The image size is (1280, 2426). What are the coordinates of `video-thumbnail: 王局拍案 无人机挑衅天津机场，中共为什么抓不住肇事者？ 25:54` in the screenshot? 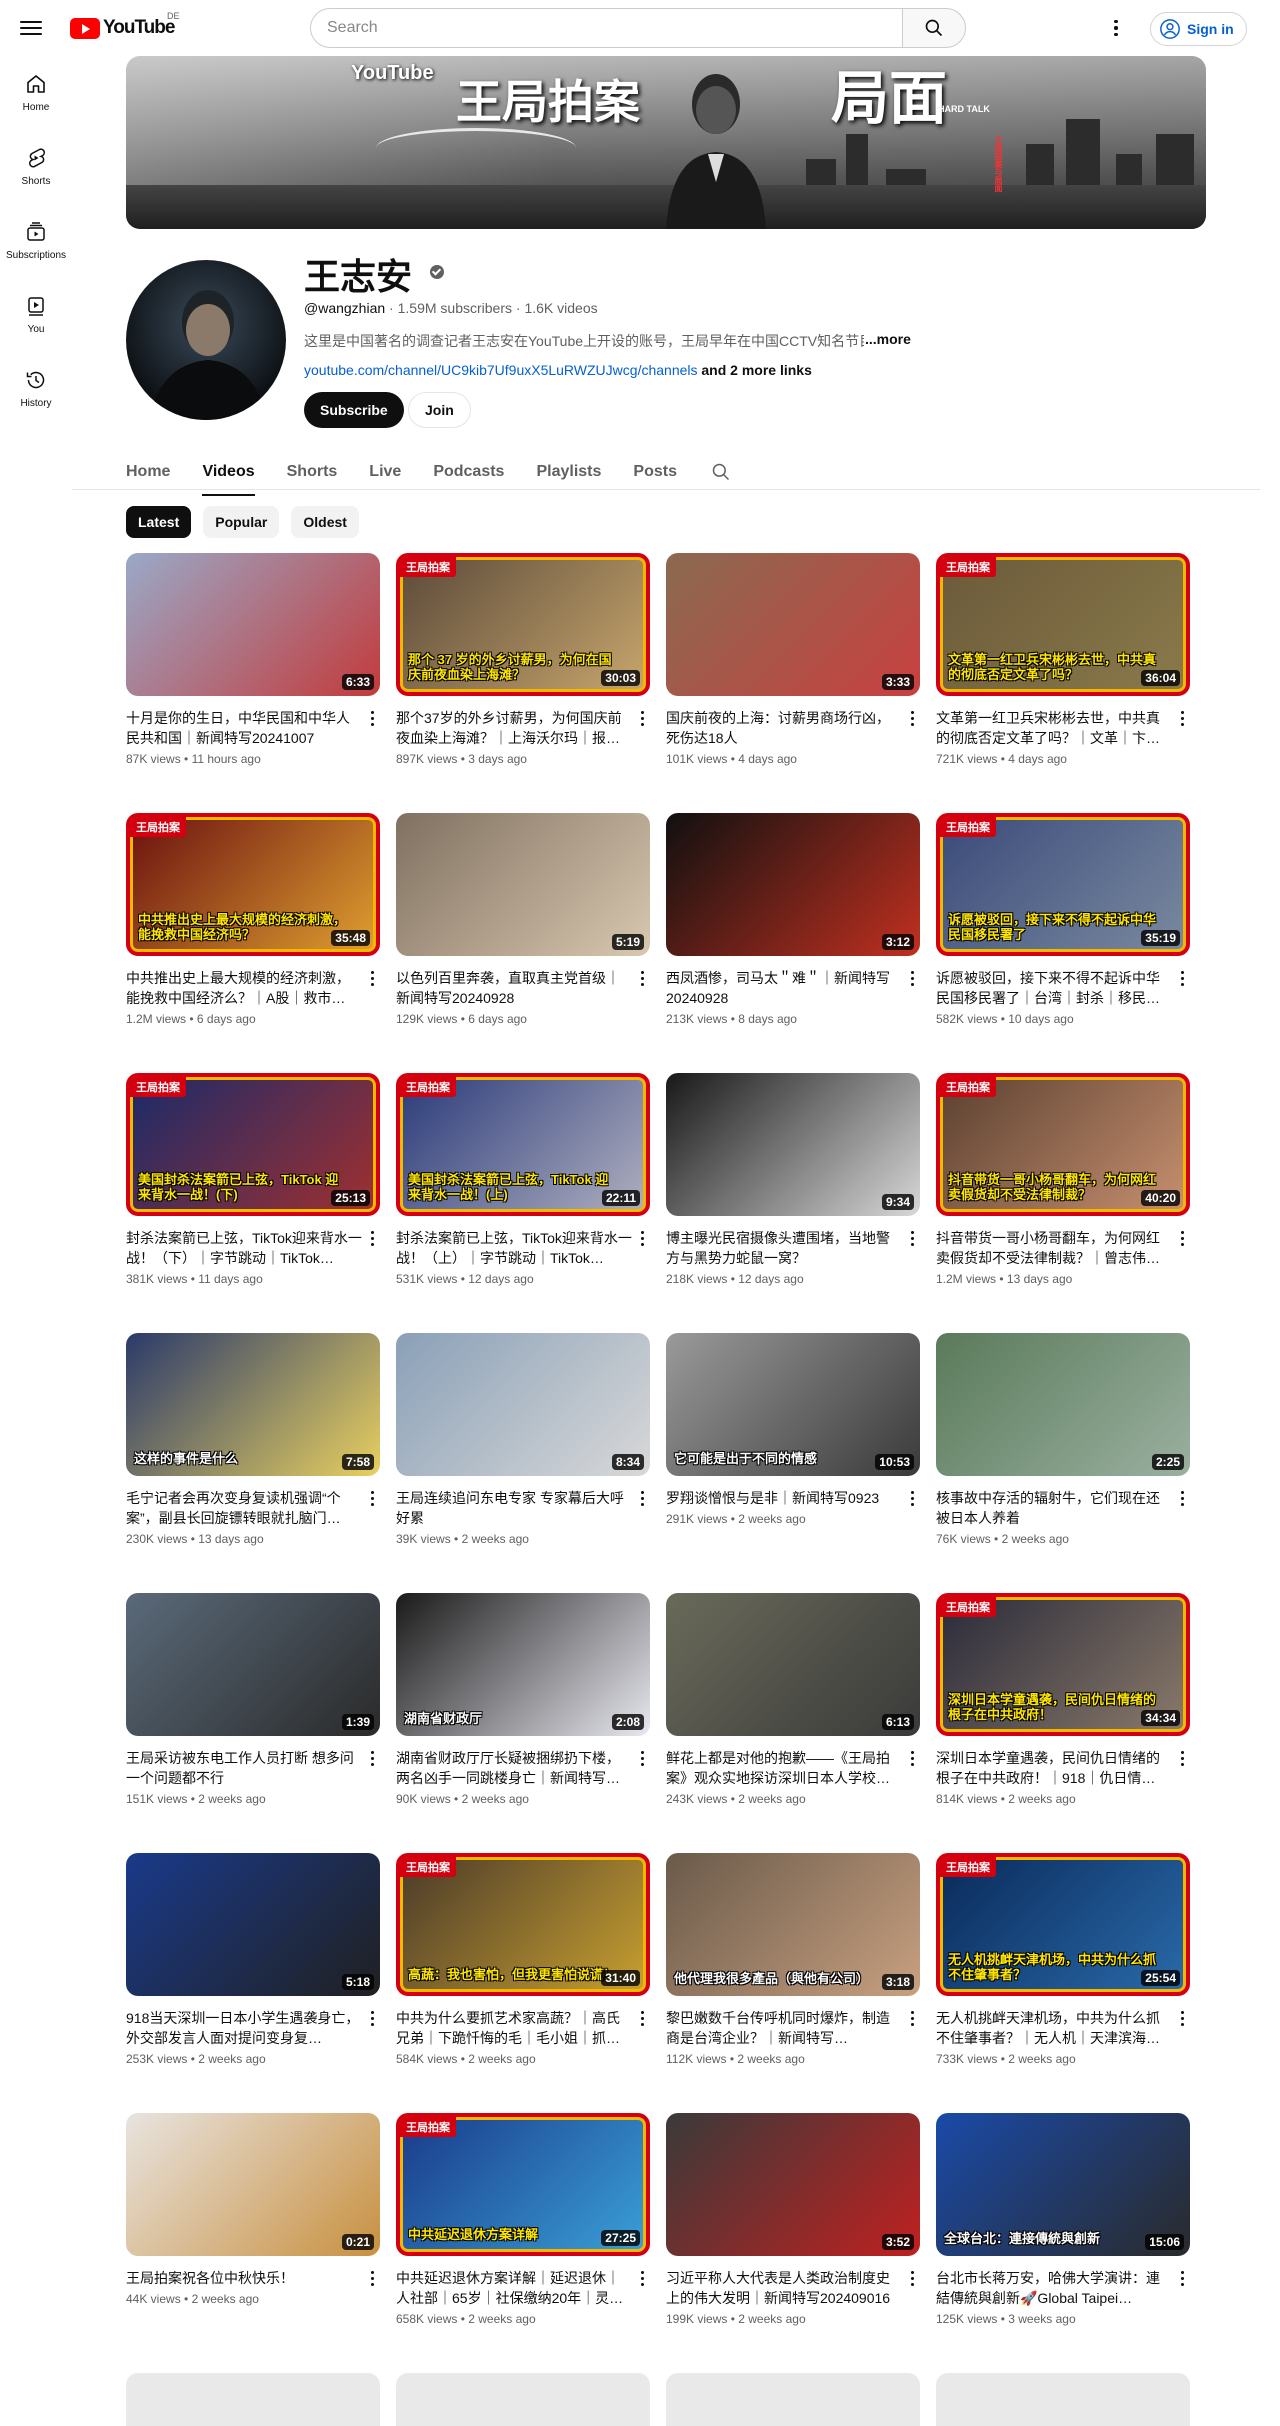 It's located at (1063, 1924).